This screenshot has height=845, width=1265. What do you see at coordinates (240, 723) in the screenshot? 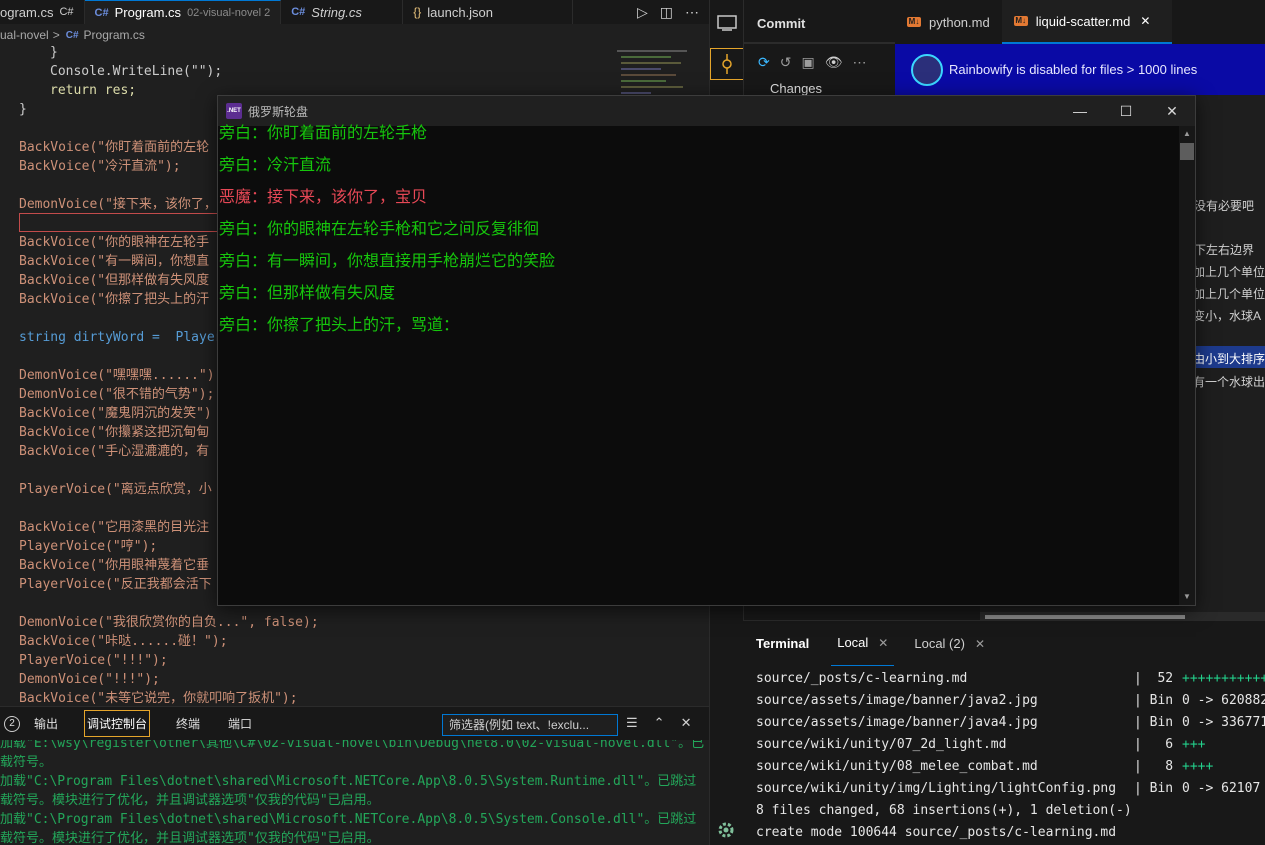
I see `tab-ports: 端口` at bounding box center [240, 723].